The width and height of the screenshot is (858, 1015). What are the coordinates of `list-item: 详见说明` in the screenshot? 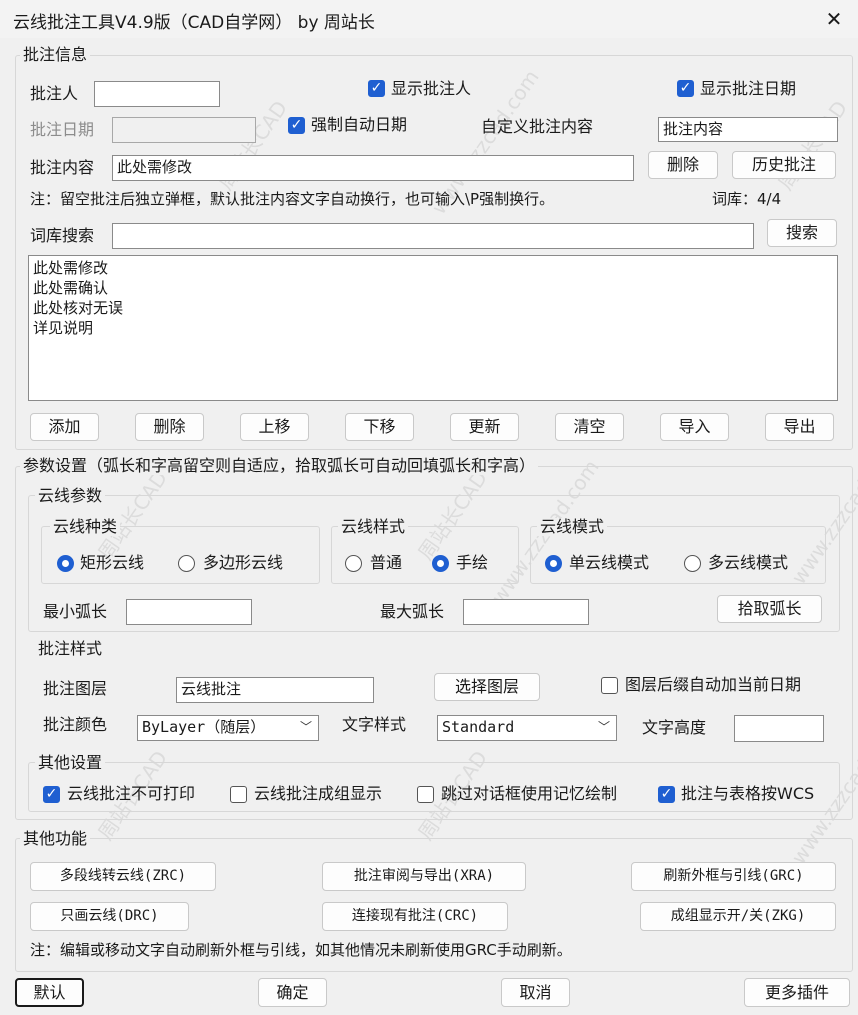 It's located at (433, 328).